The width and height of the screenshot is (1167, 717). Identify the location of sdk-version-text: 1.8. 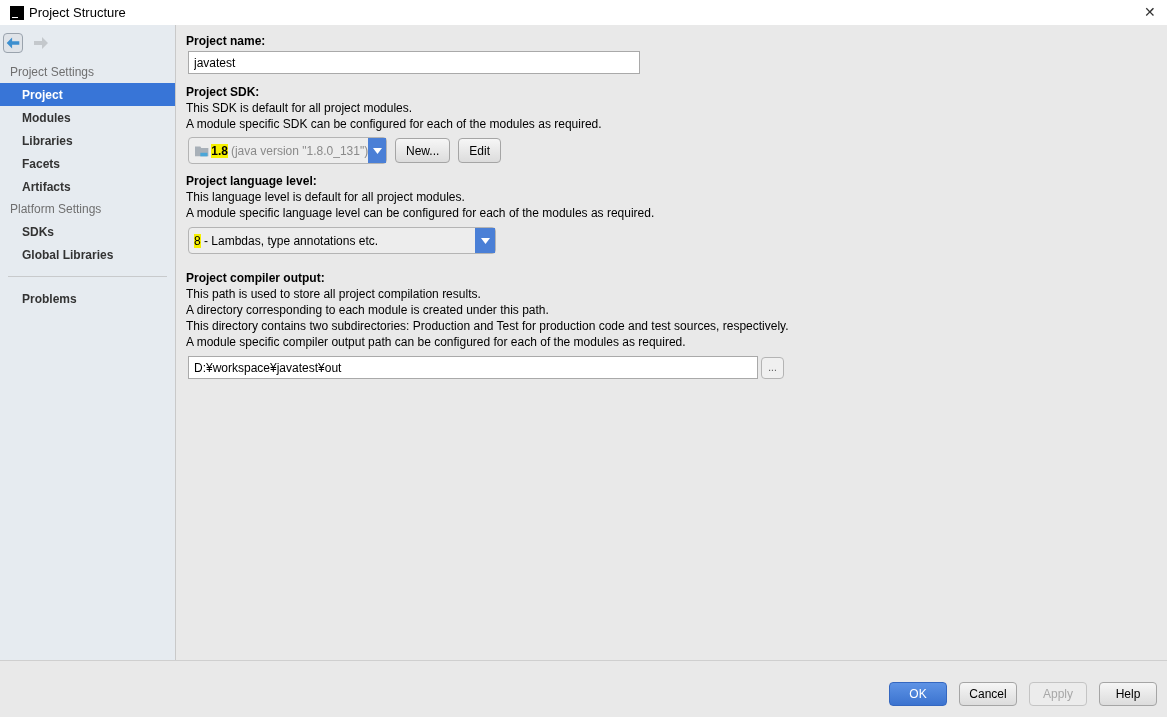
(219, 150).